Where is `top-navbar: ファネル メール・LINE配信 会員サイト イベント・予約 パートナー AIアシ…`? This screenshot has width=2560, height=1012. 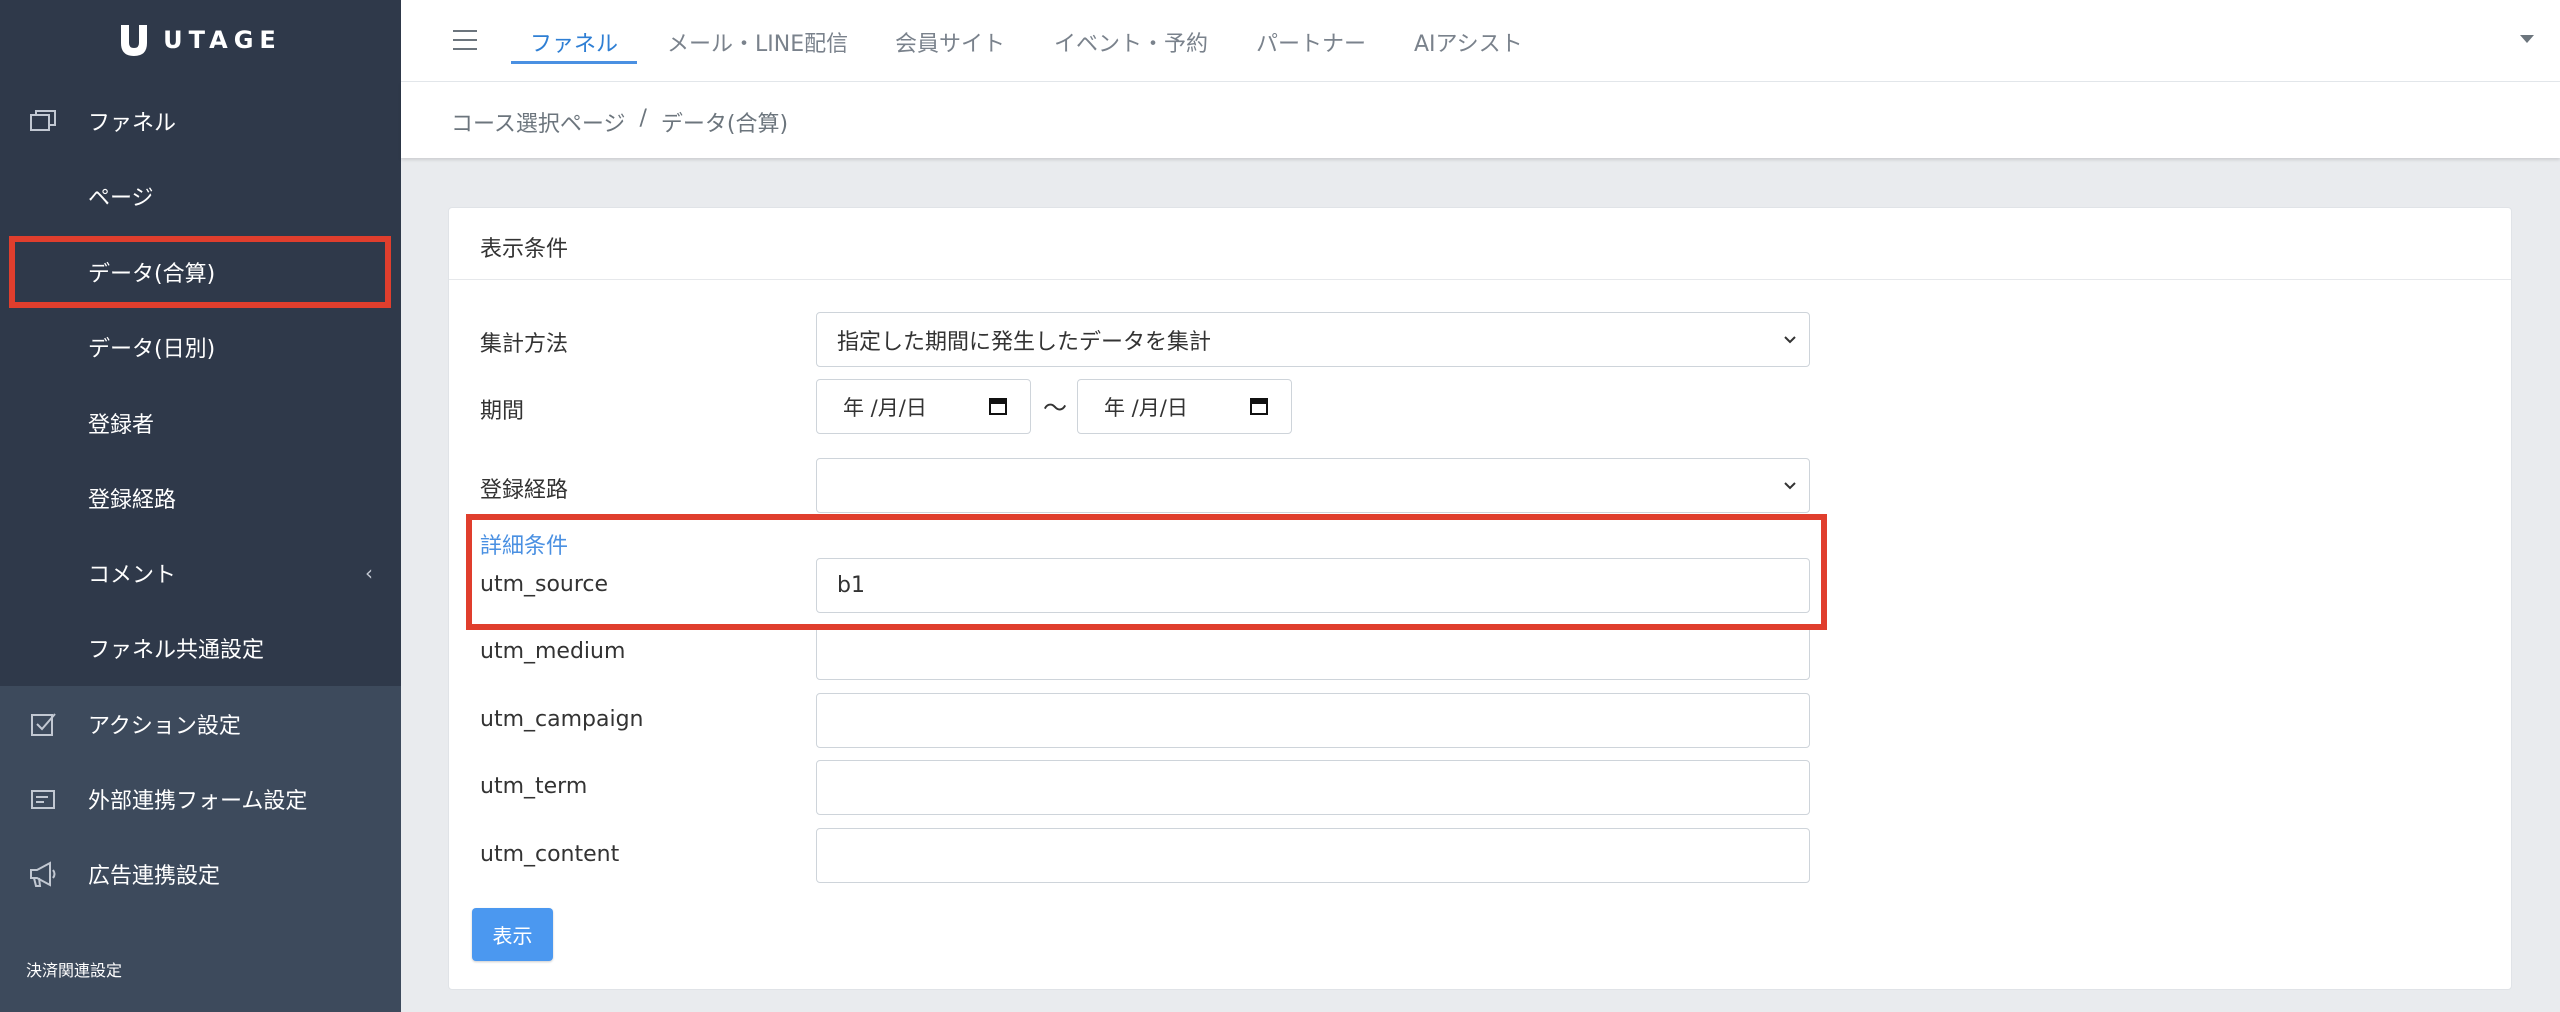 top-navbar: ファネル メール・LINE配信 会員サイト イベント・予約 パートナー AIアシ… is located at coordinates (1480, 41).